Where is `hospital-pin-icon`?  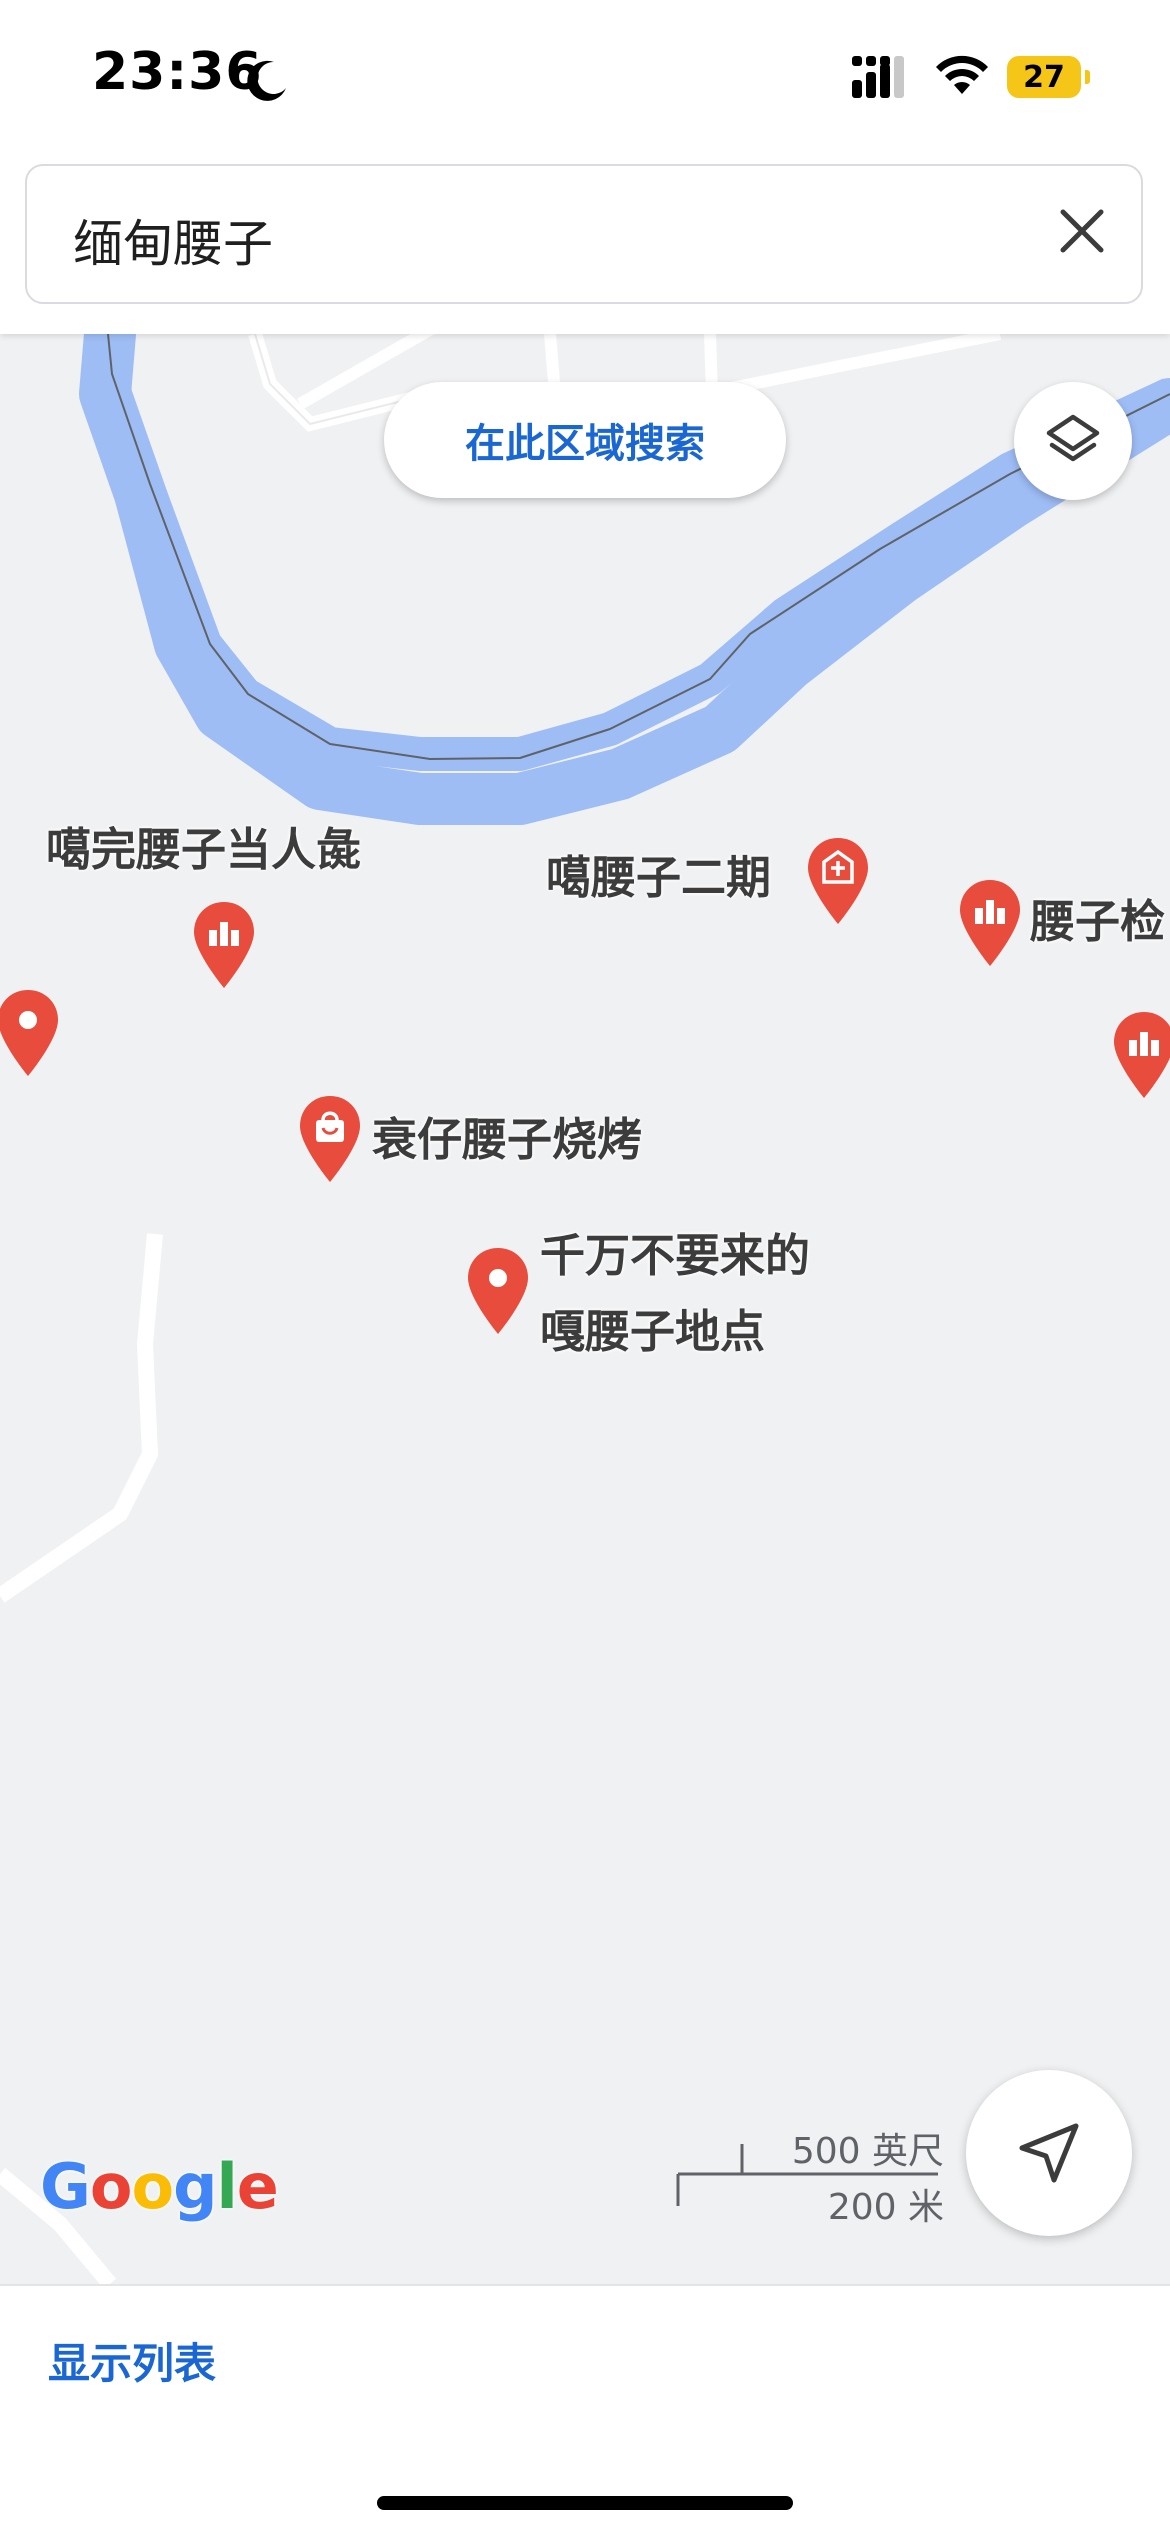 hospital-pin-icon is located at coordinates (838, 881).